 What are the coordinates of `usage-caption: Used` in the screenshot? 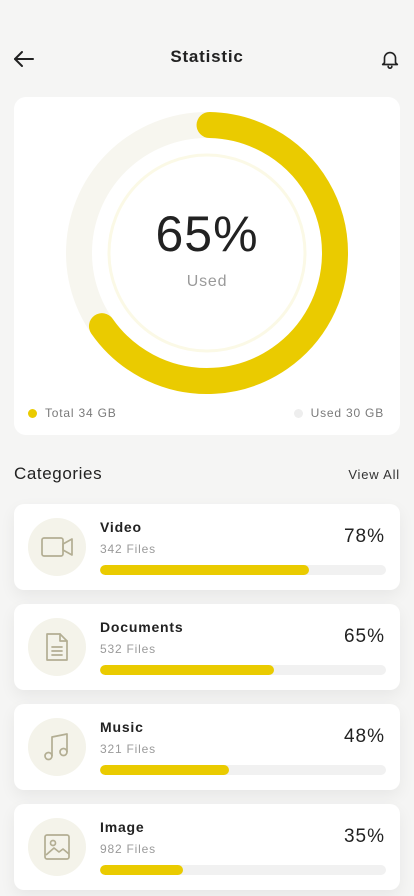 It's located at (207, 281).